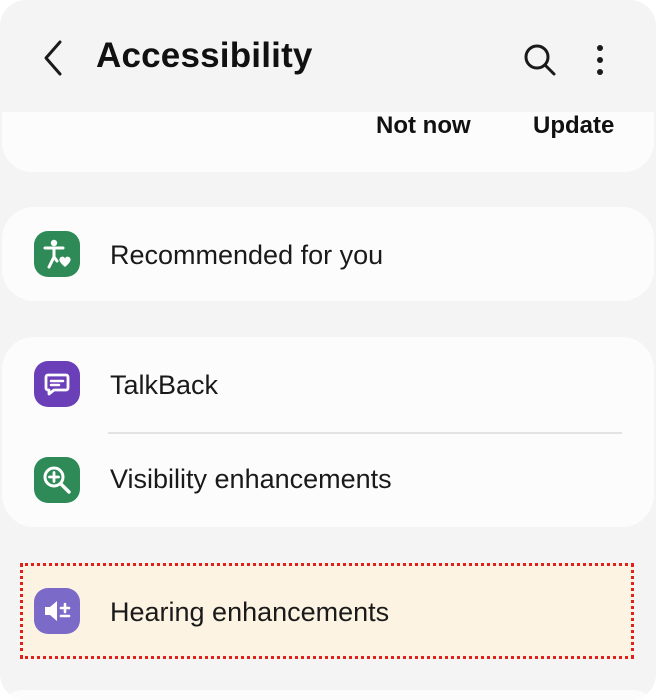 This screenshot has width=656, height=700. I want to click on list-item-hearing: Hearing enhancements, so click(327, 611).